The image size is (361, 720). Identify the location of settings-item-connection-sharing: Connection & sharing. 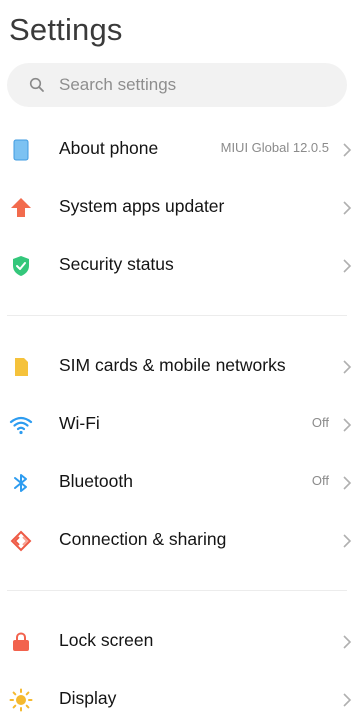
(180, 541).